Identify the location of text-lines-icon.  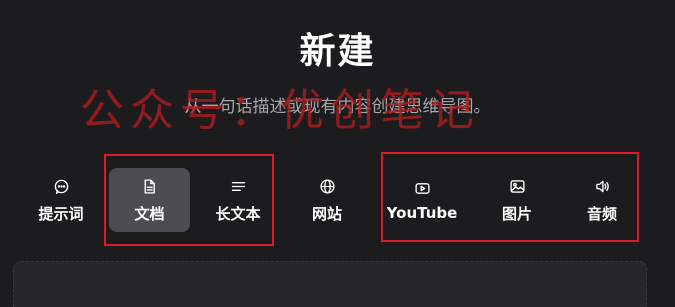
(238, 187).